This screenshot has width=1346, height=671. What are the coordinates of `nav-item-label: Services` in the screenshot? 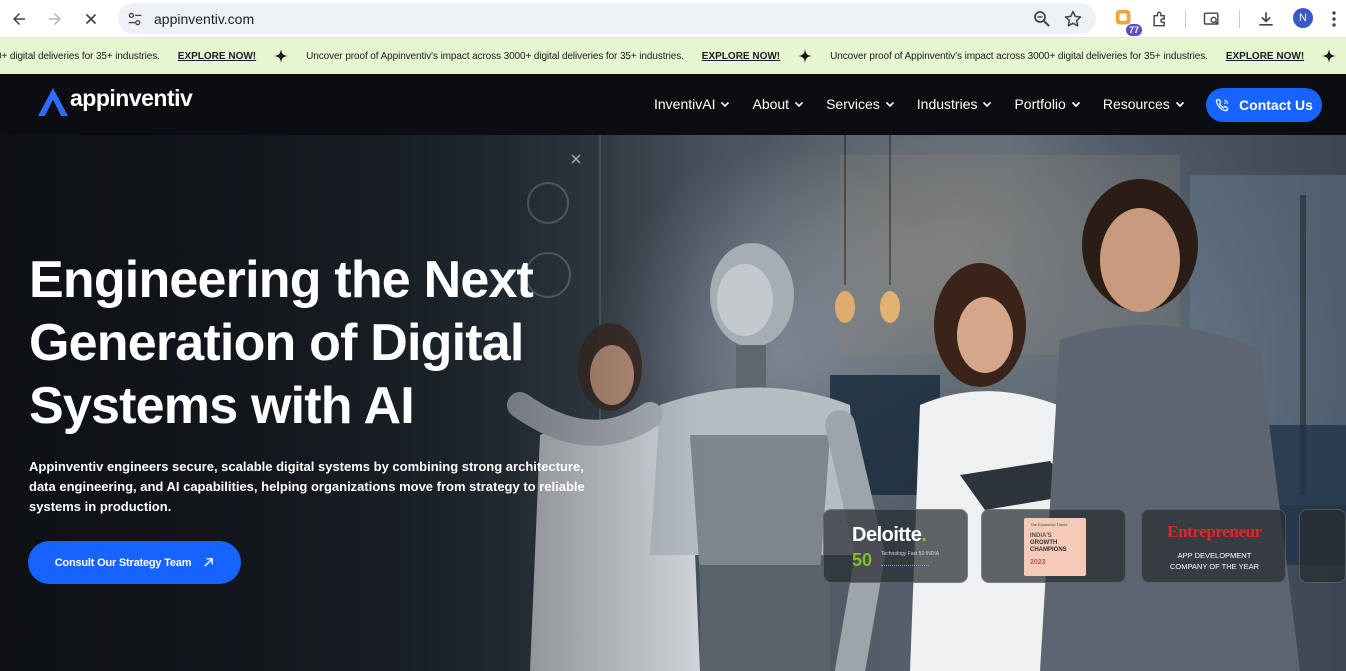 It's located at (853, 104).